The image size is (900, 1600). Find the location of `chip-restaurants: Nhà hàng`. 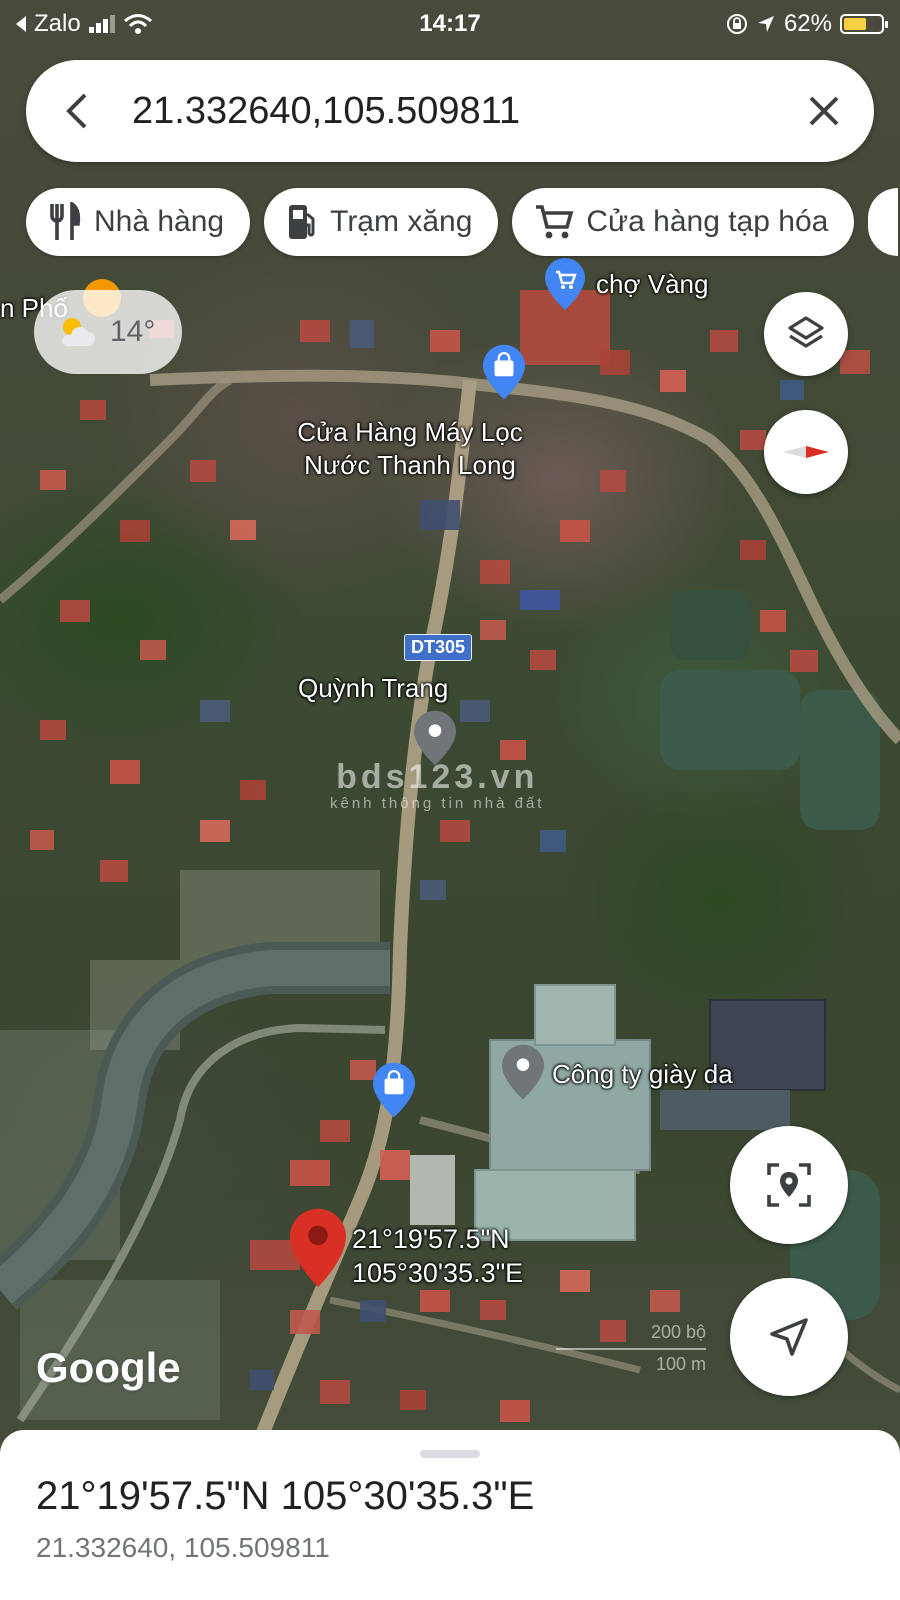

chip-restaurants: Nhà hàng is located at coordinates (138, 222).